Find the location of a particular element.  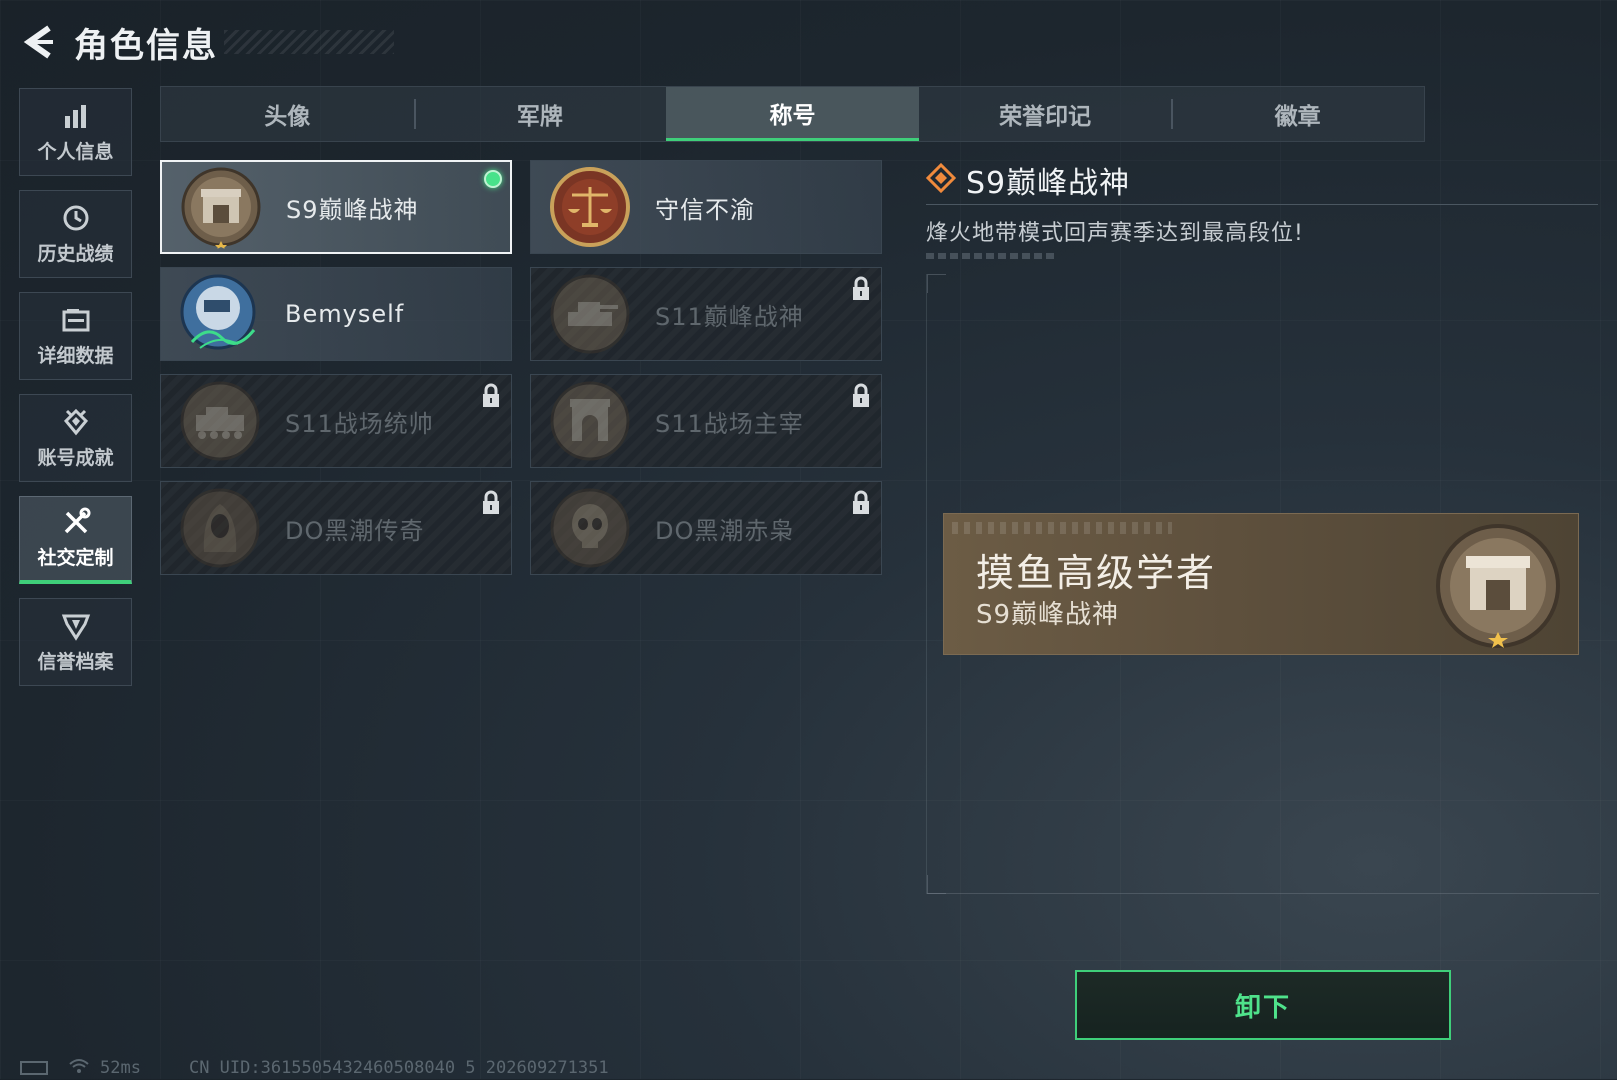

tank-laurel-emblem is located at coordinates (590, 314).